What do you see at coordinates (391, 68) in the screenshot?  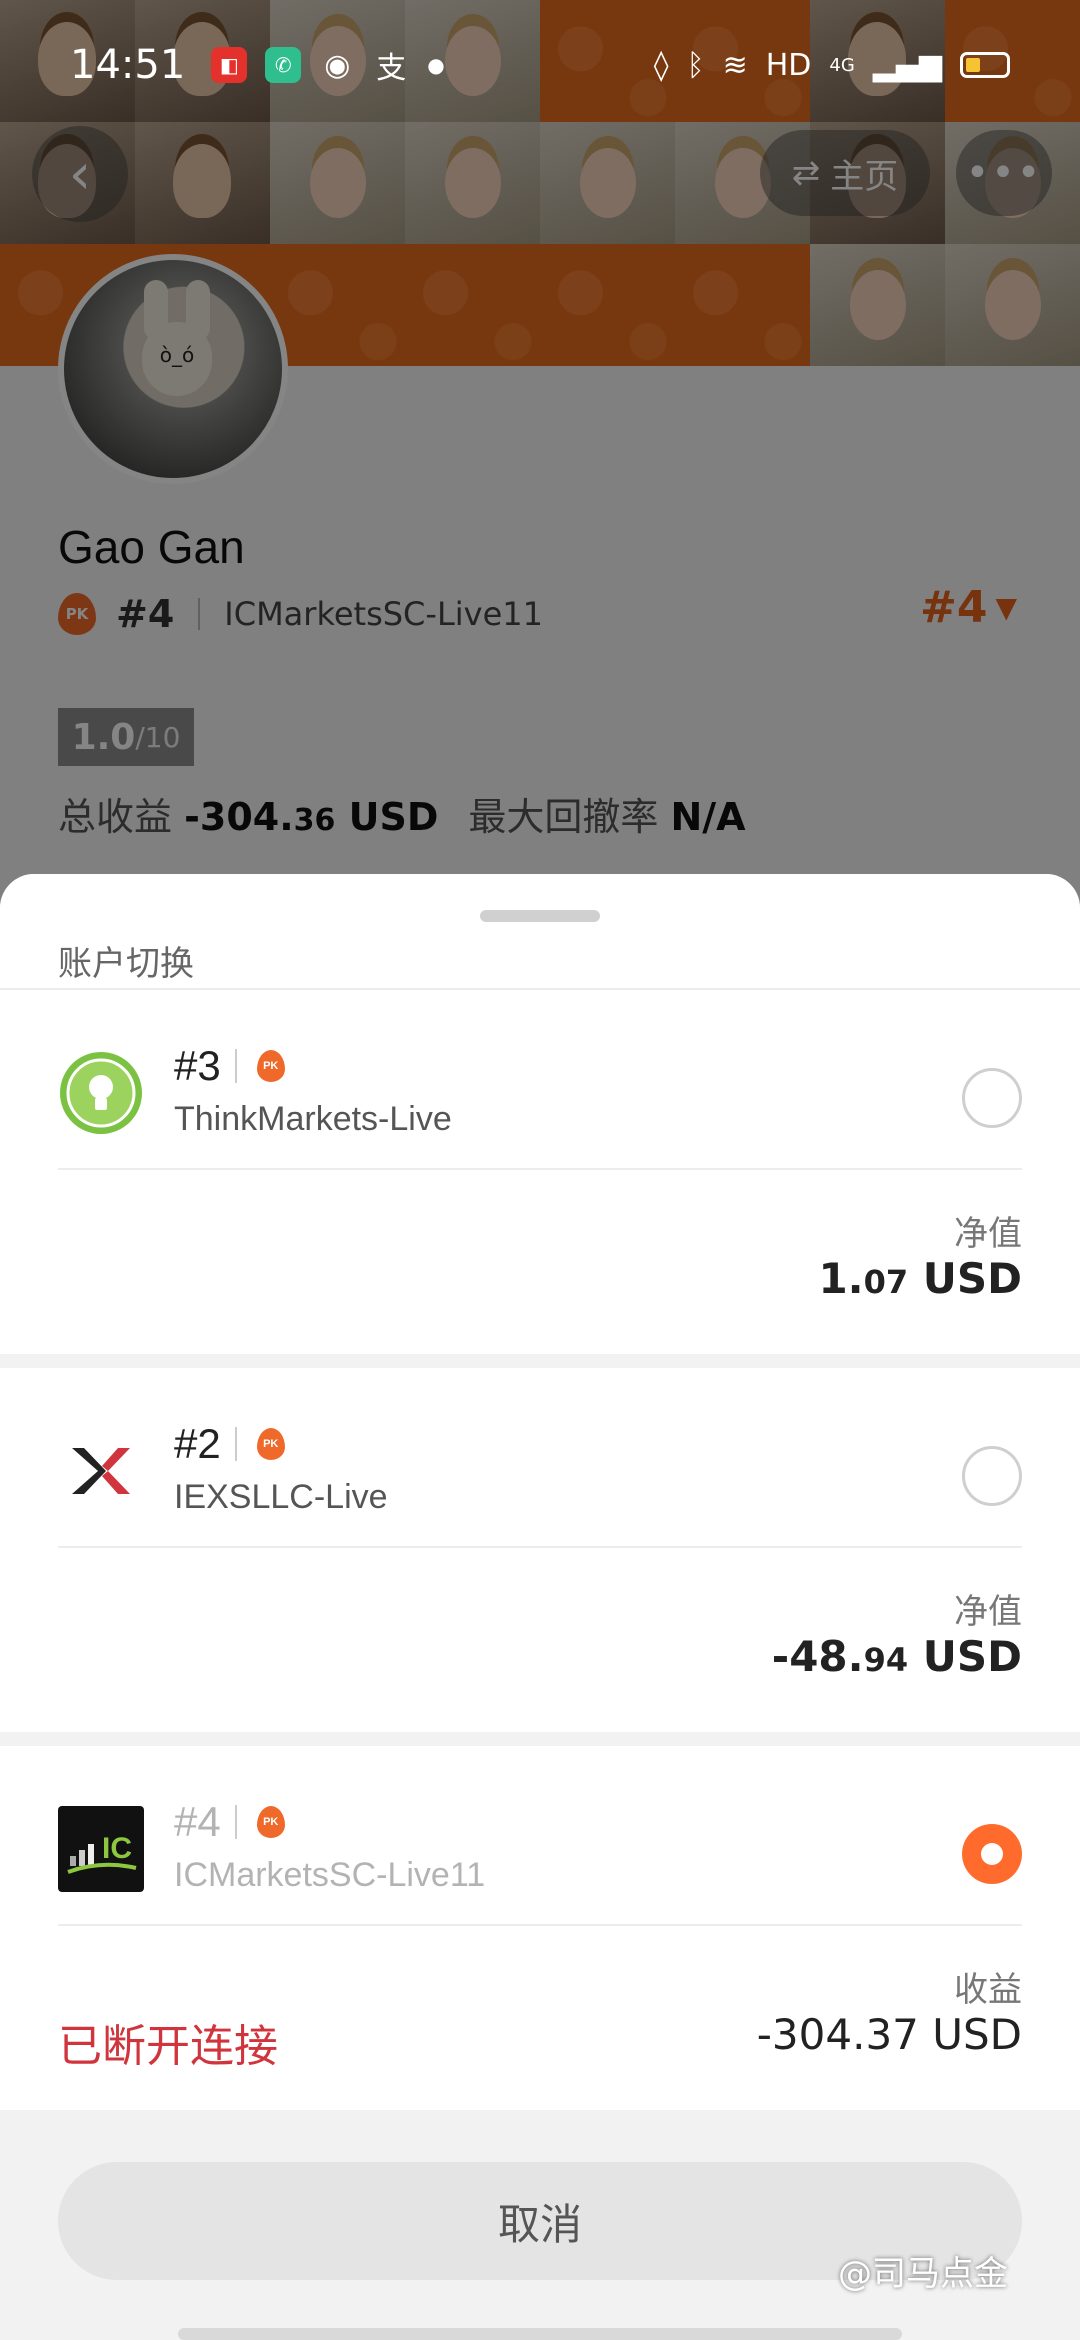 I see `alipay-icon: 支` at bounding box center [391, 68].